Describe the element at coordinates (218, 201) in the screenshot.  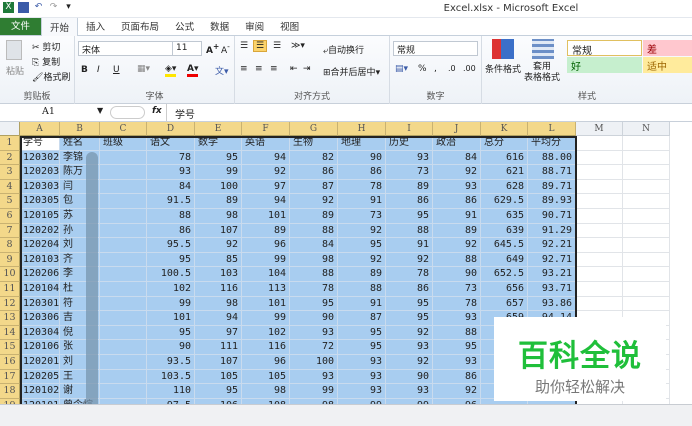
I see `table-cell: 89` at that location.